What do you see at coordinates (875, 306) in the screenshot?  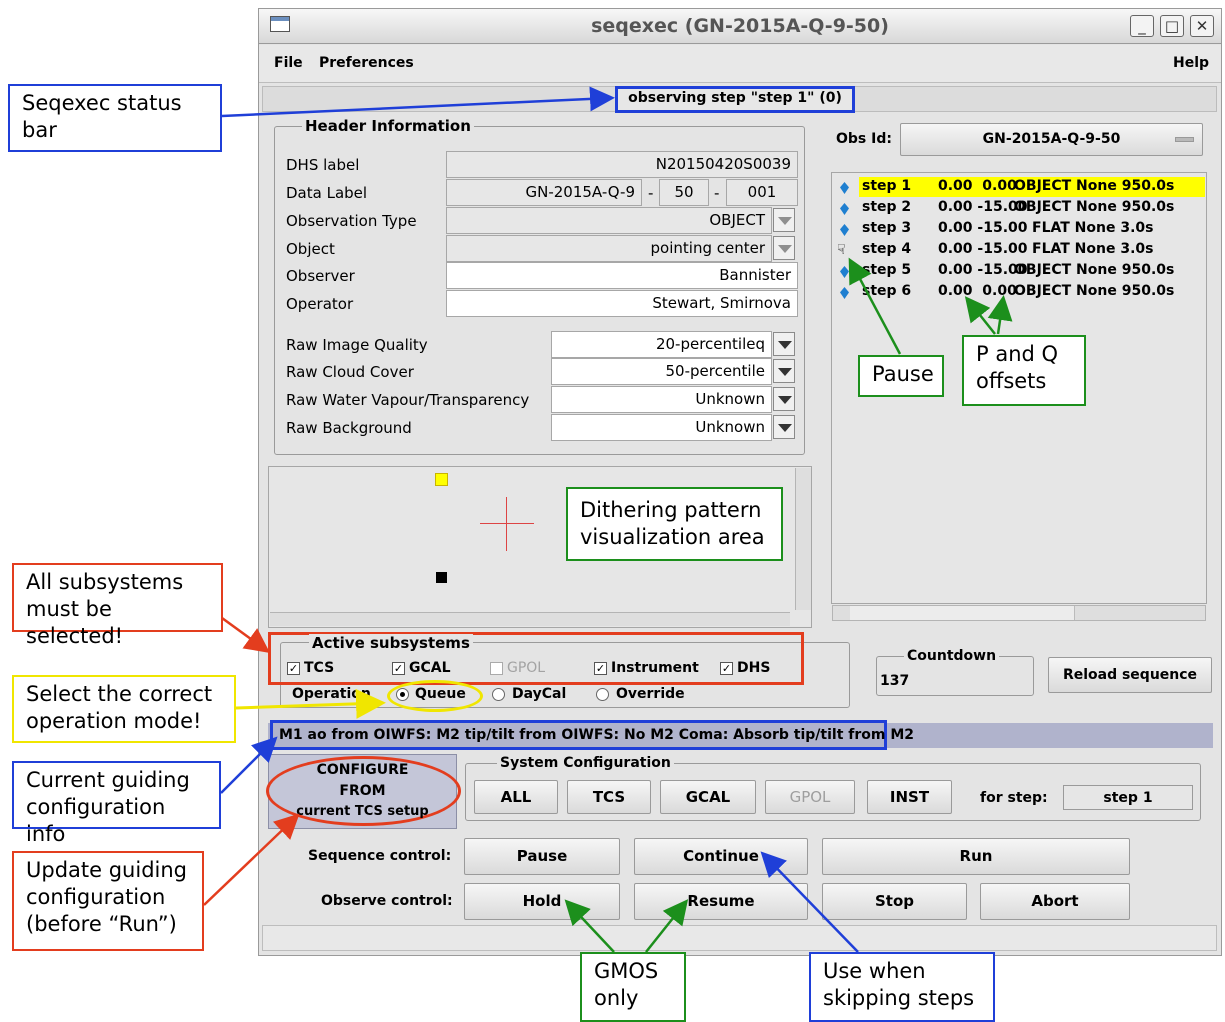 I see `arrow-pause` at bounding box center [875, 306].